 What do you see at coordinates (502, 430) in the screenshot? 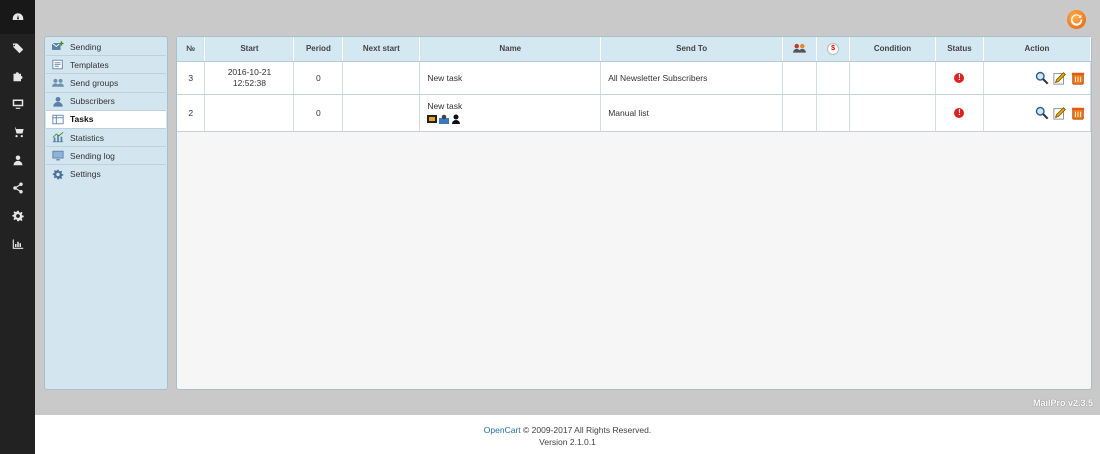
I see `opencart-link: OpenCart` at bounding box center [502, 430].